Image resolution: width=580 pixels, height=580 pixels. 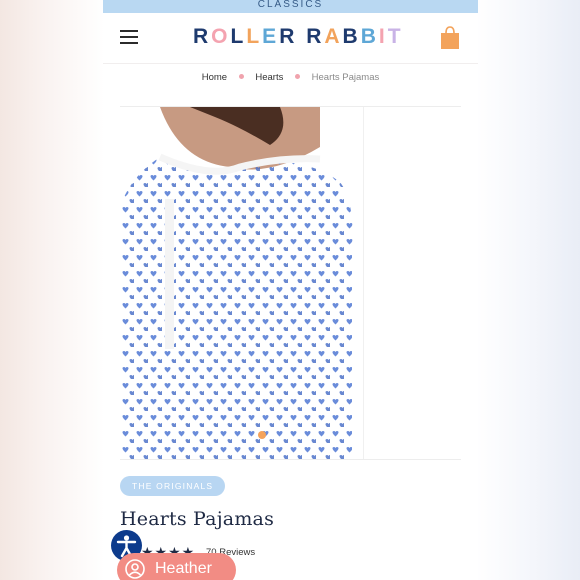 What do you see at coordinates (383, 36) in the screenshot?
I see `logo-letter: I` at bounding box center [383, 36].